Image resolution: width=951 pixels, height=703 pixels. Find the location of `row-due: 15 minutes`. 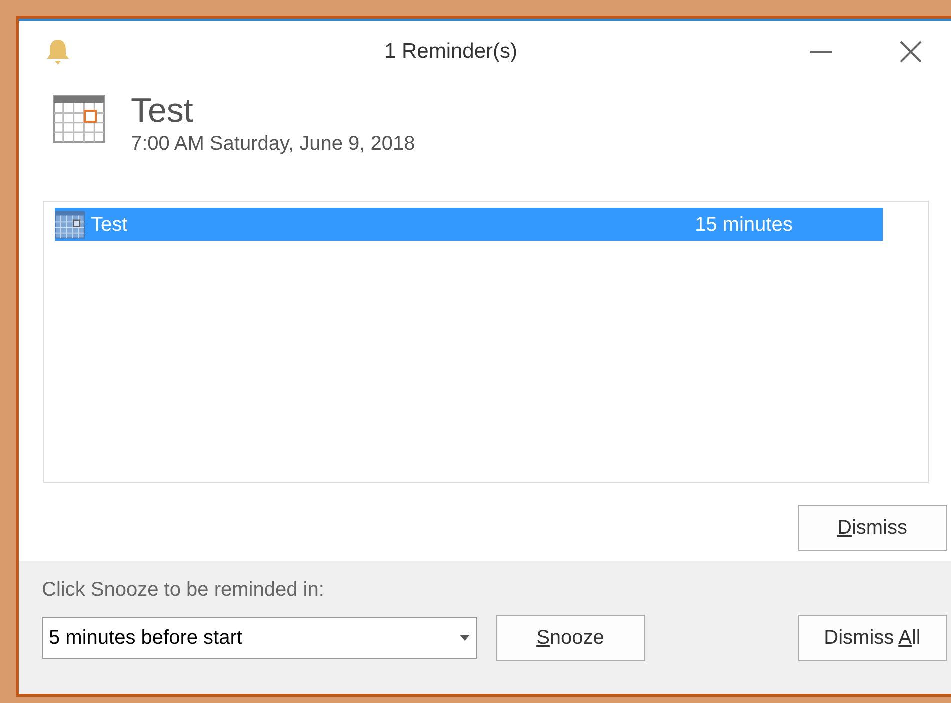

row-due: 15 minutes is located at coordinates (744, 225).